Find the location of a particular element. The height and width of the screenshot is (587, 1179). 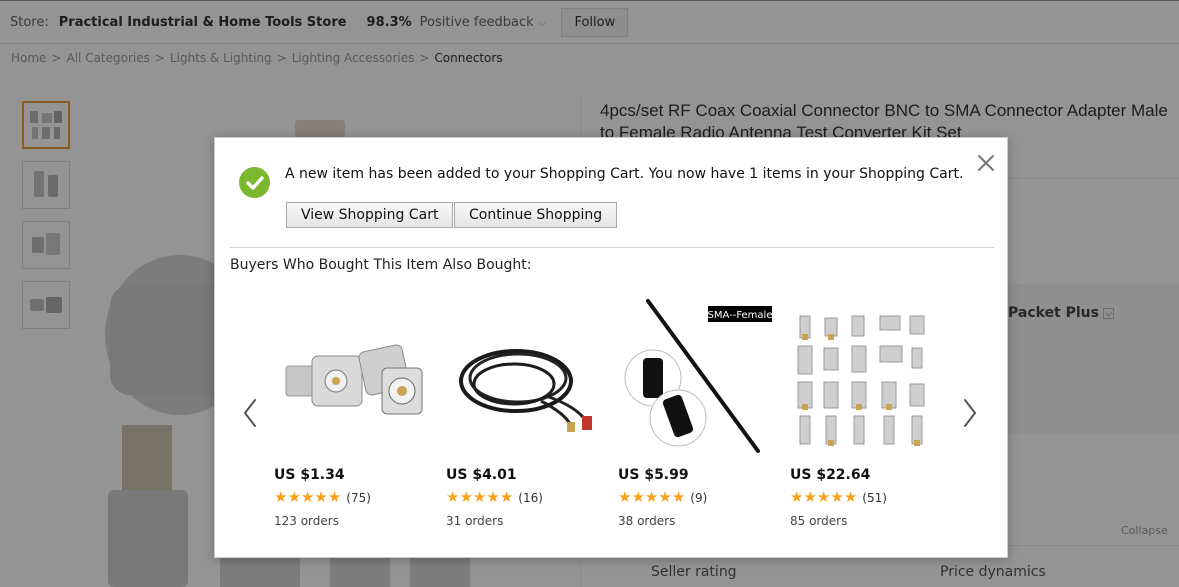

recommended-product-card: SMA--Female US $5.99 ★ ★ ★ ★ ★ (9) 38 orders is located at coordinates (698, 416).